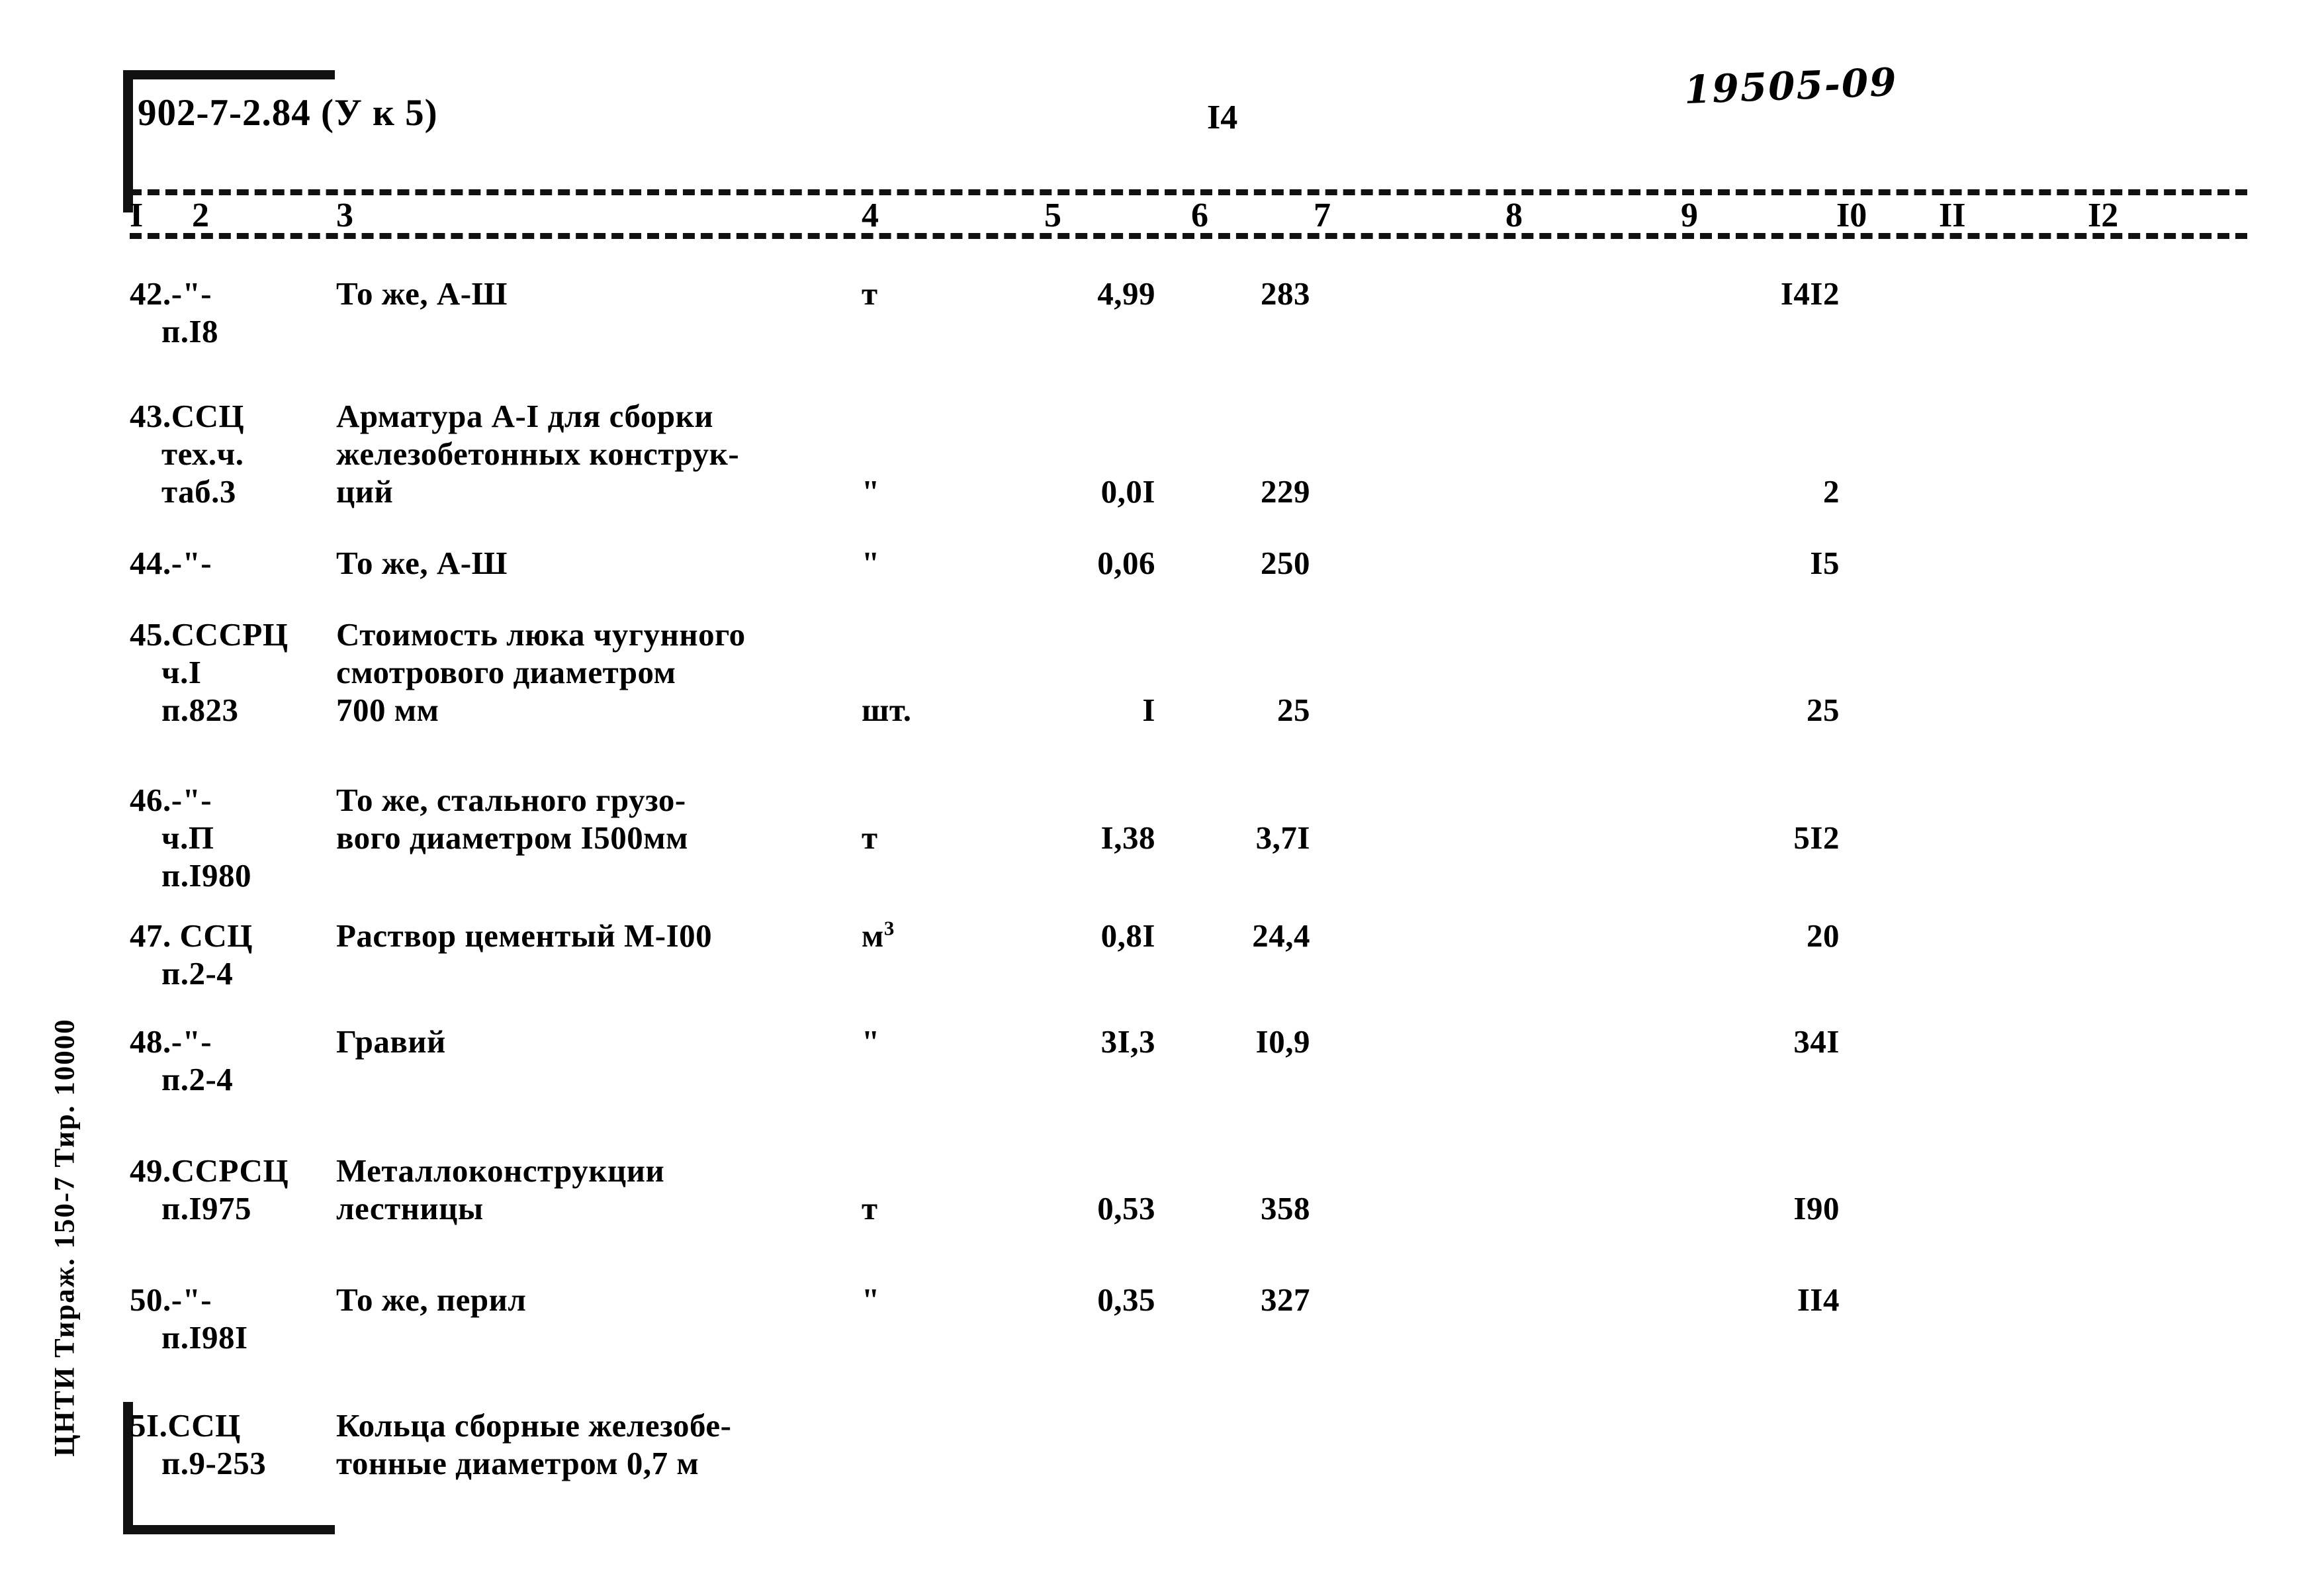  I want to click on column-number-6: 6, so click(1199, 215).